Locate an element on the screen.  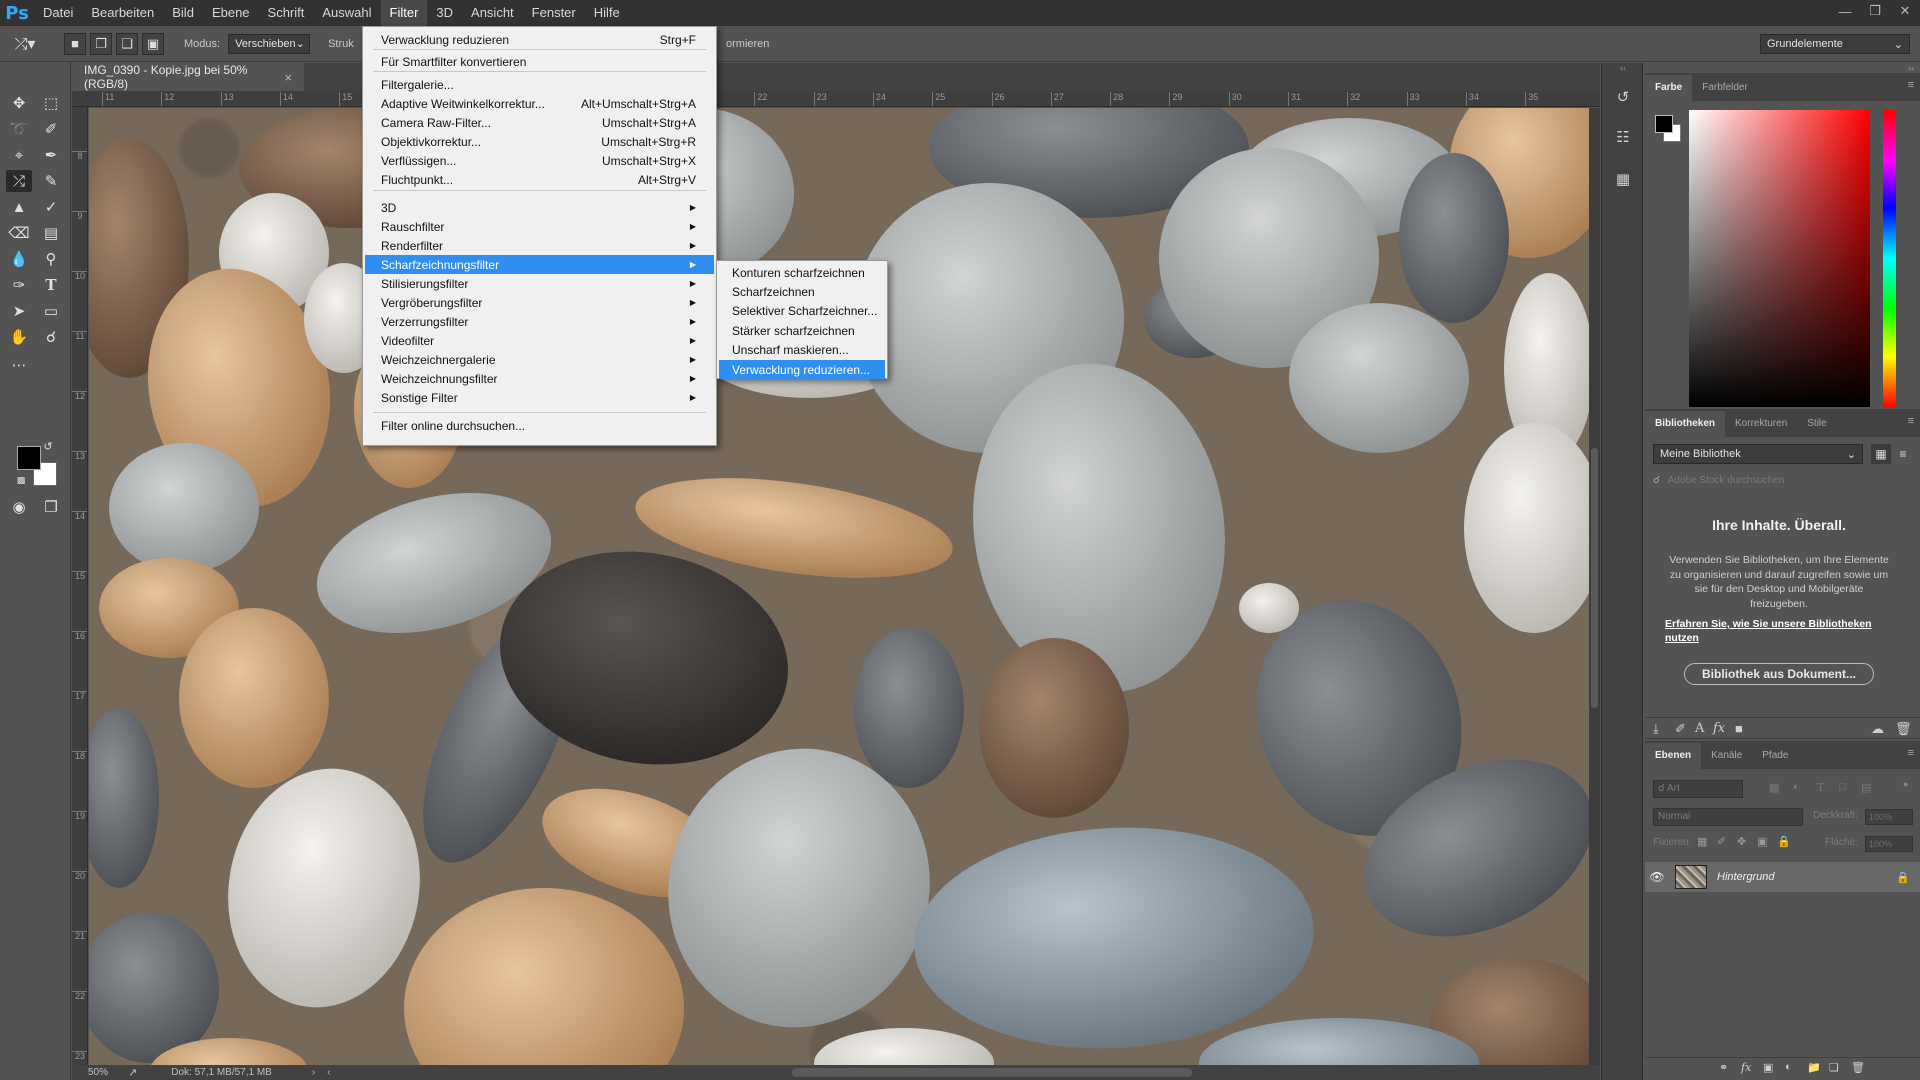
marquee-tool-icon: ⬚ is located at coordinates (51, 103).